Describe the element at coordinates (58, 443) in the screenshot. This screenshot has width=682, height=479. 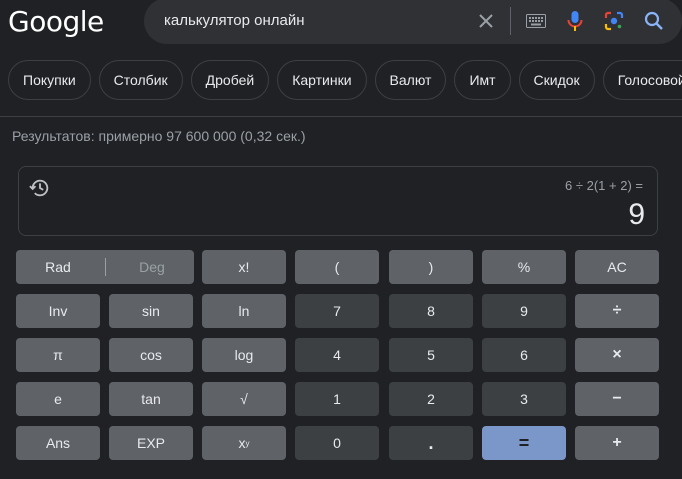
I see `answer-button: Ans` at that location.